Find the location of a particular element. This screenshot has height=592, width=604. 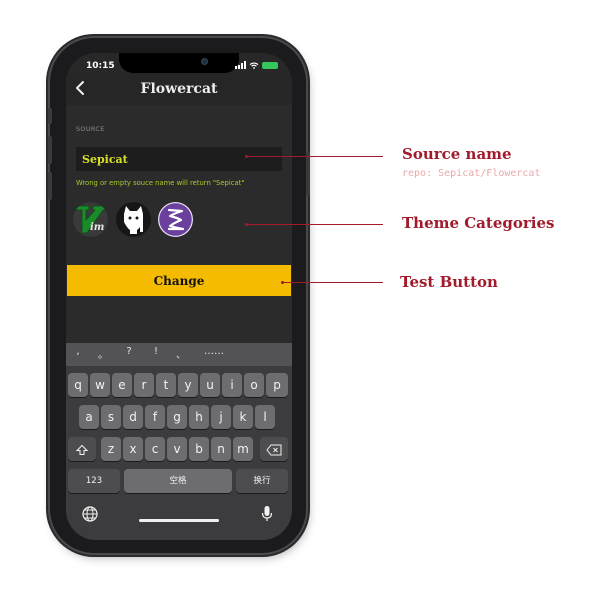

key-f: f is located at coordinates (155, 417).